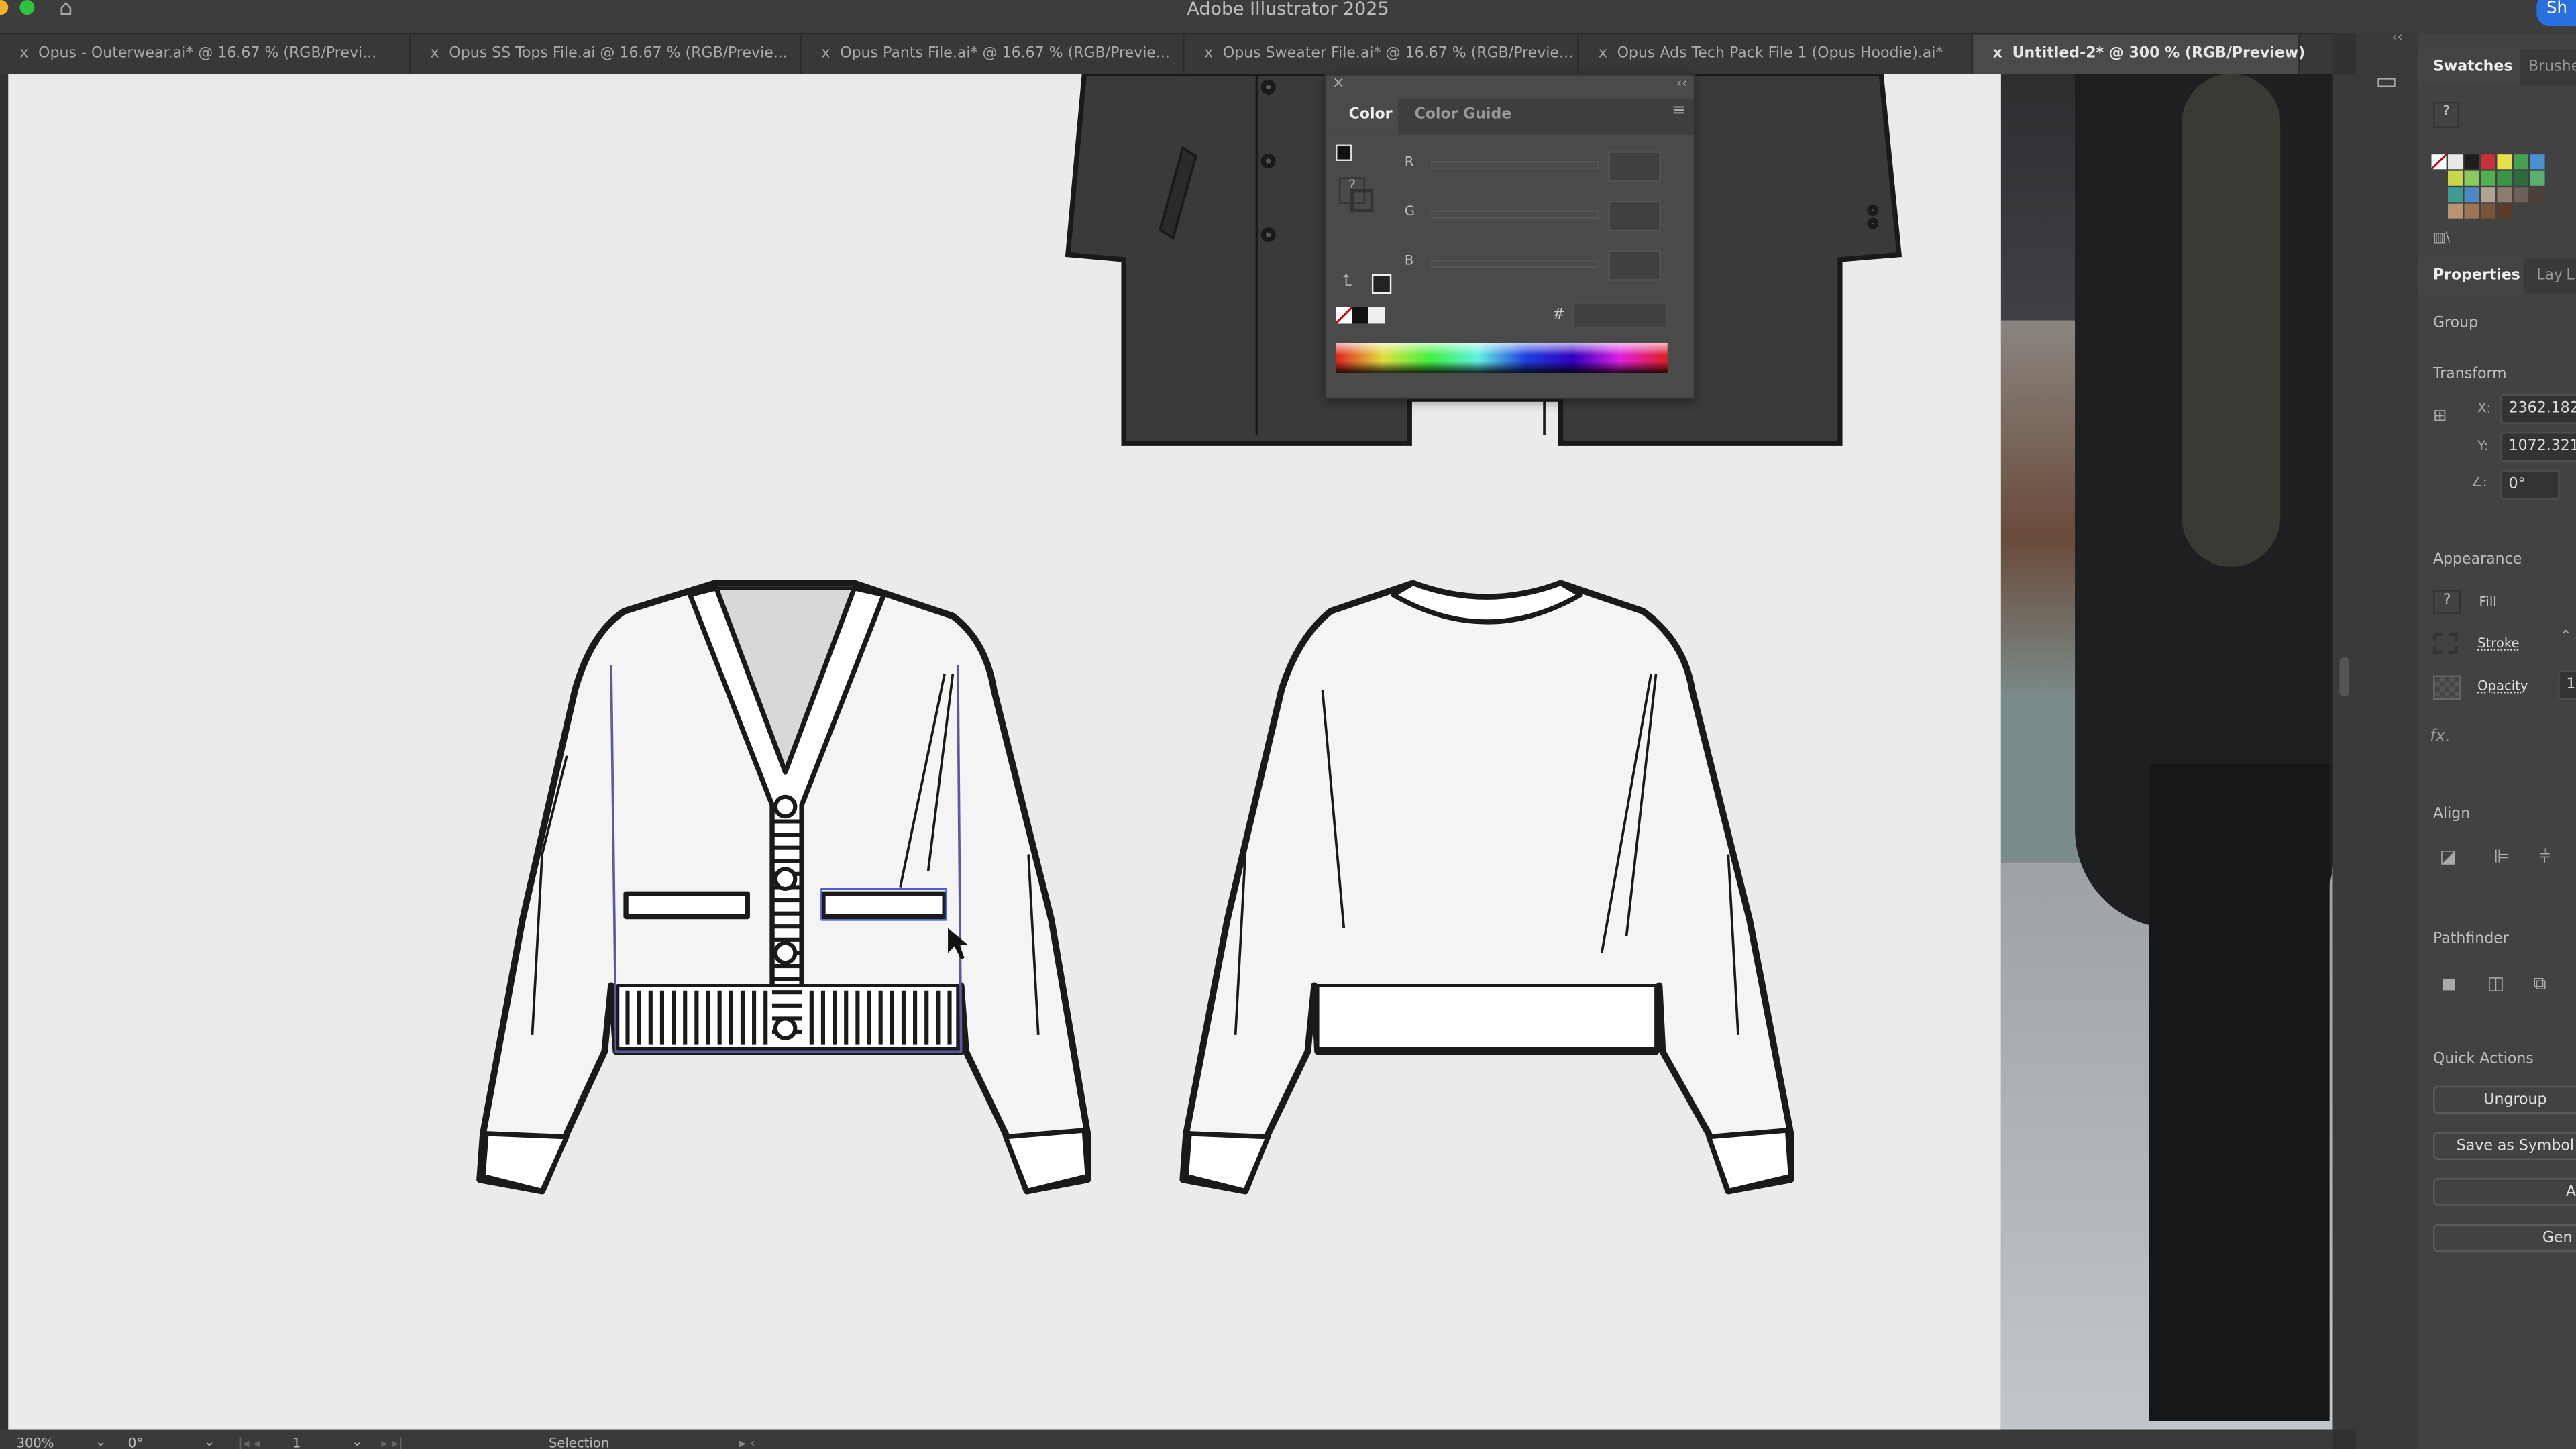  Describe the element at coordinates (2538, 409) in the screenshot. I see `x-field: 2362.182` at that location.